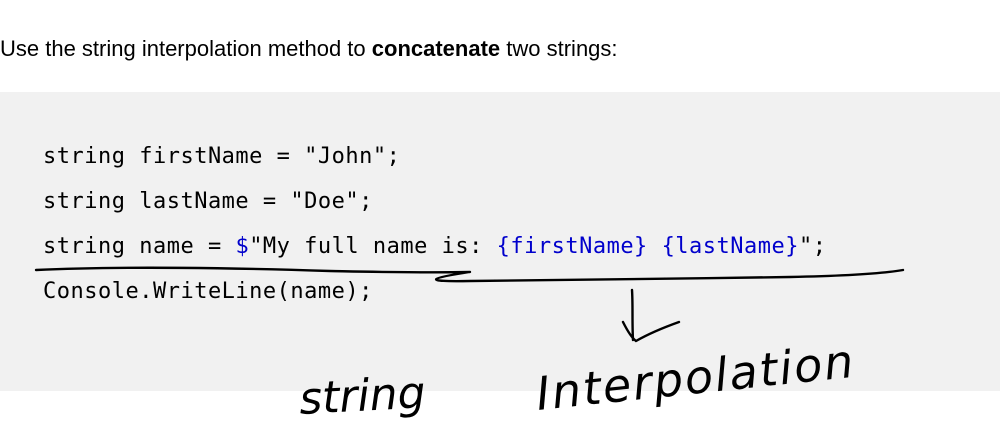 This screenshot has width=1000, height=445. Describe the element at coordinates (139, 246) in the screenshot. I see `code-line-3-decl: string name =` at that location.